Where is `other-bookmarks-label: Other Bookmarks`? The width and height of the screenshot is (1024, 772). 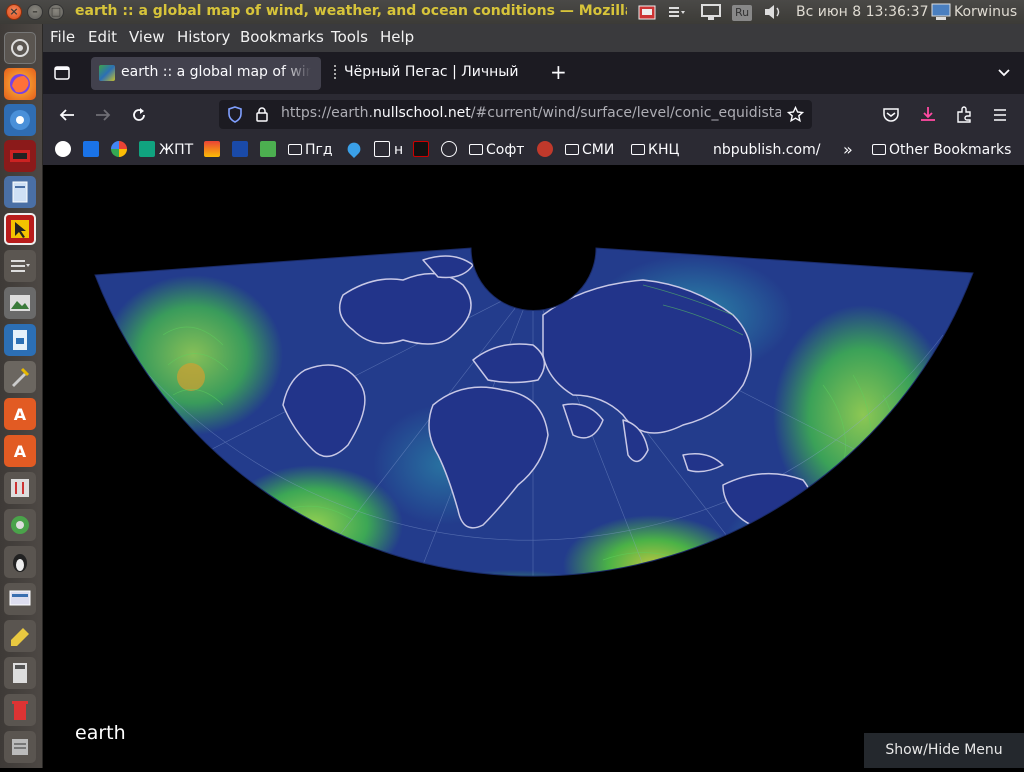
other-bookmarks-label: Other Bookmarks is located at coordinates (950, 150).